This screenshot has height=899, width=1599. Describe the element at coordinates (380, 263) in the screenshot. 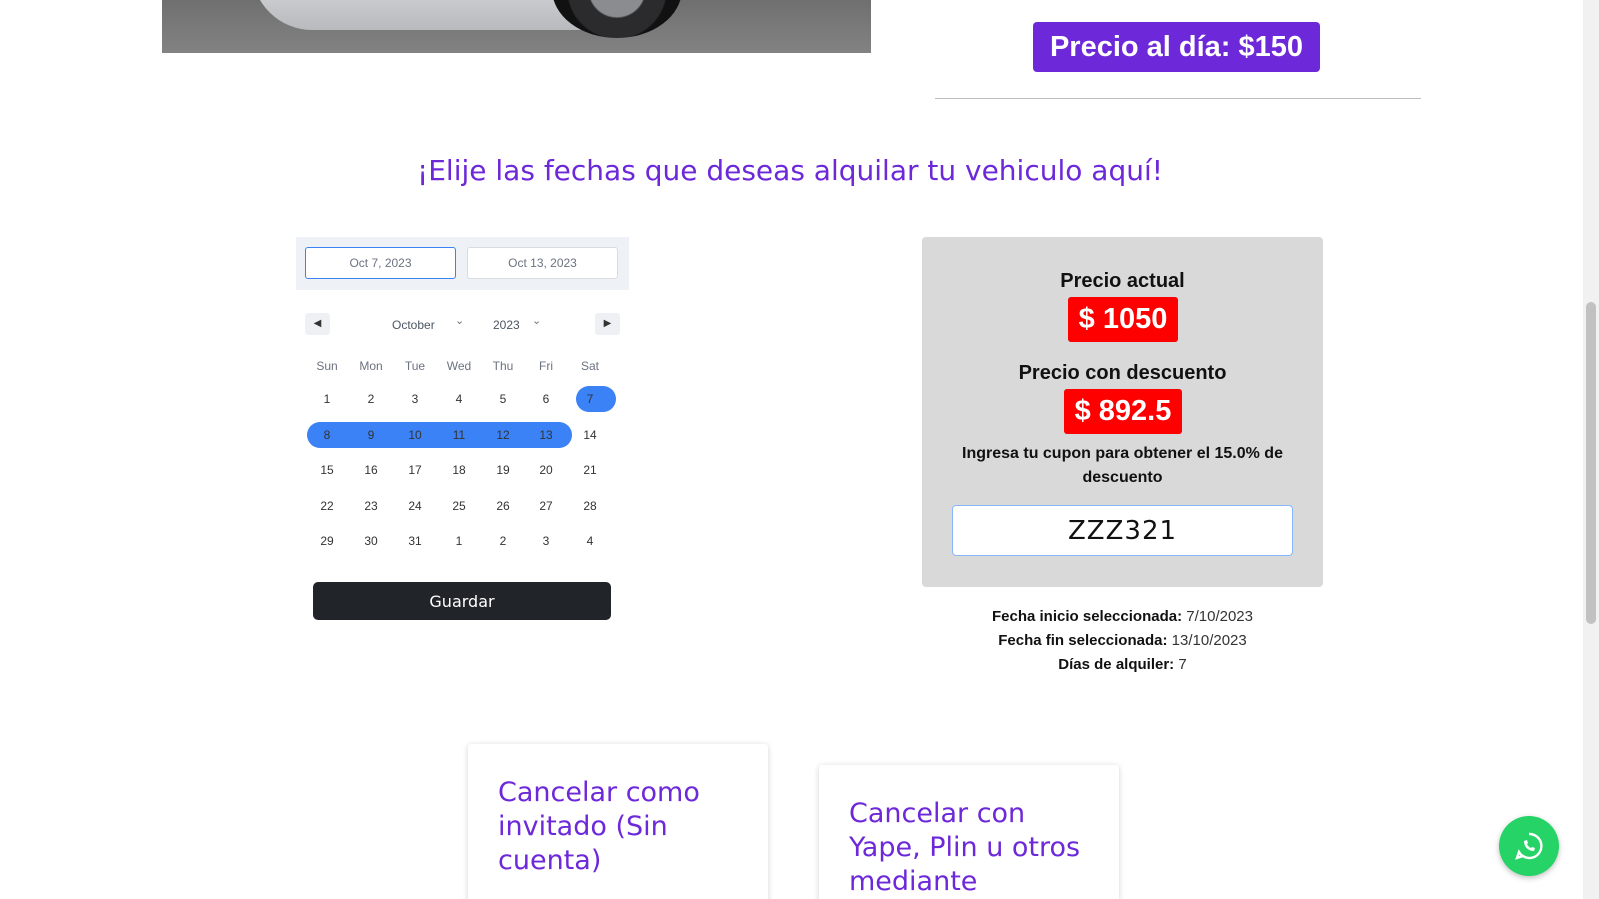

I see `start-date-input: Oct 7, 2023` at that location.